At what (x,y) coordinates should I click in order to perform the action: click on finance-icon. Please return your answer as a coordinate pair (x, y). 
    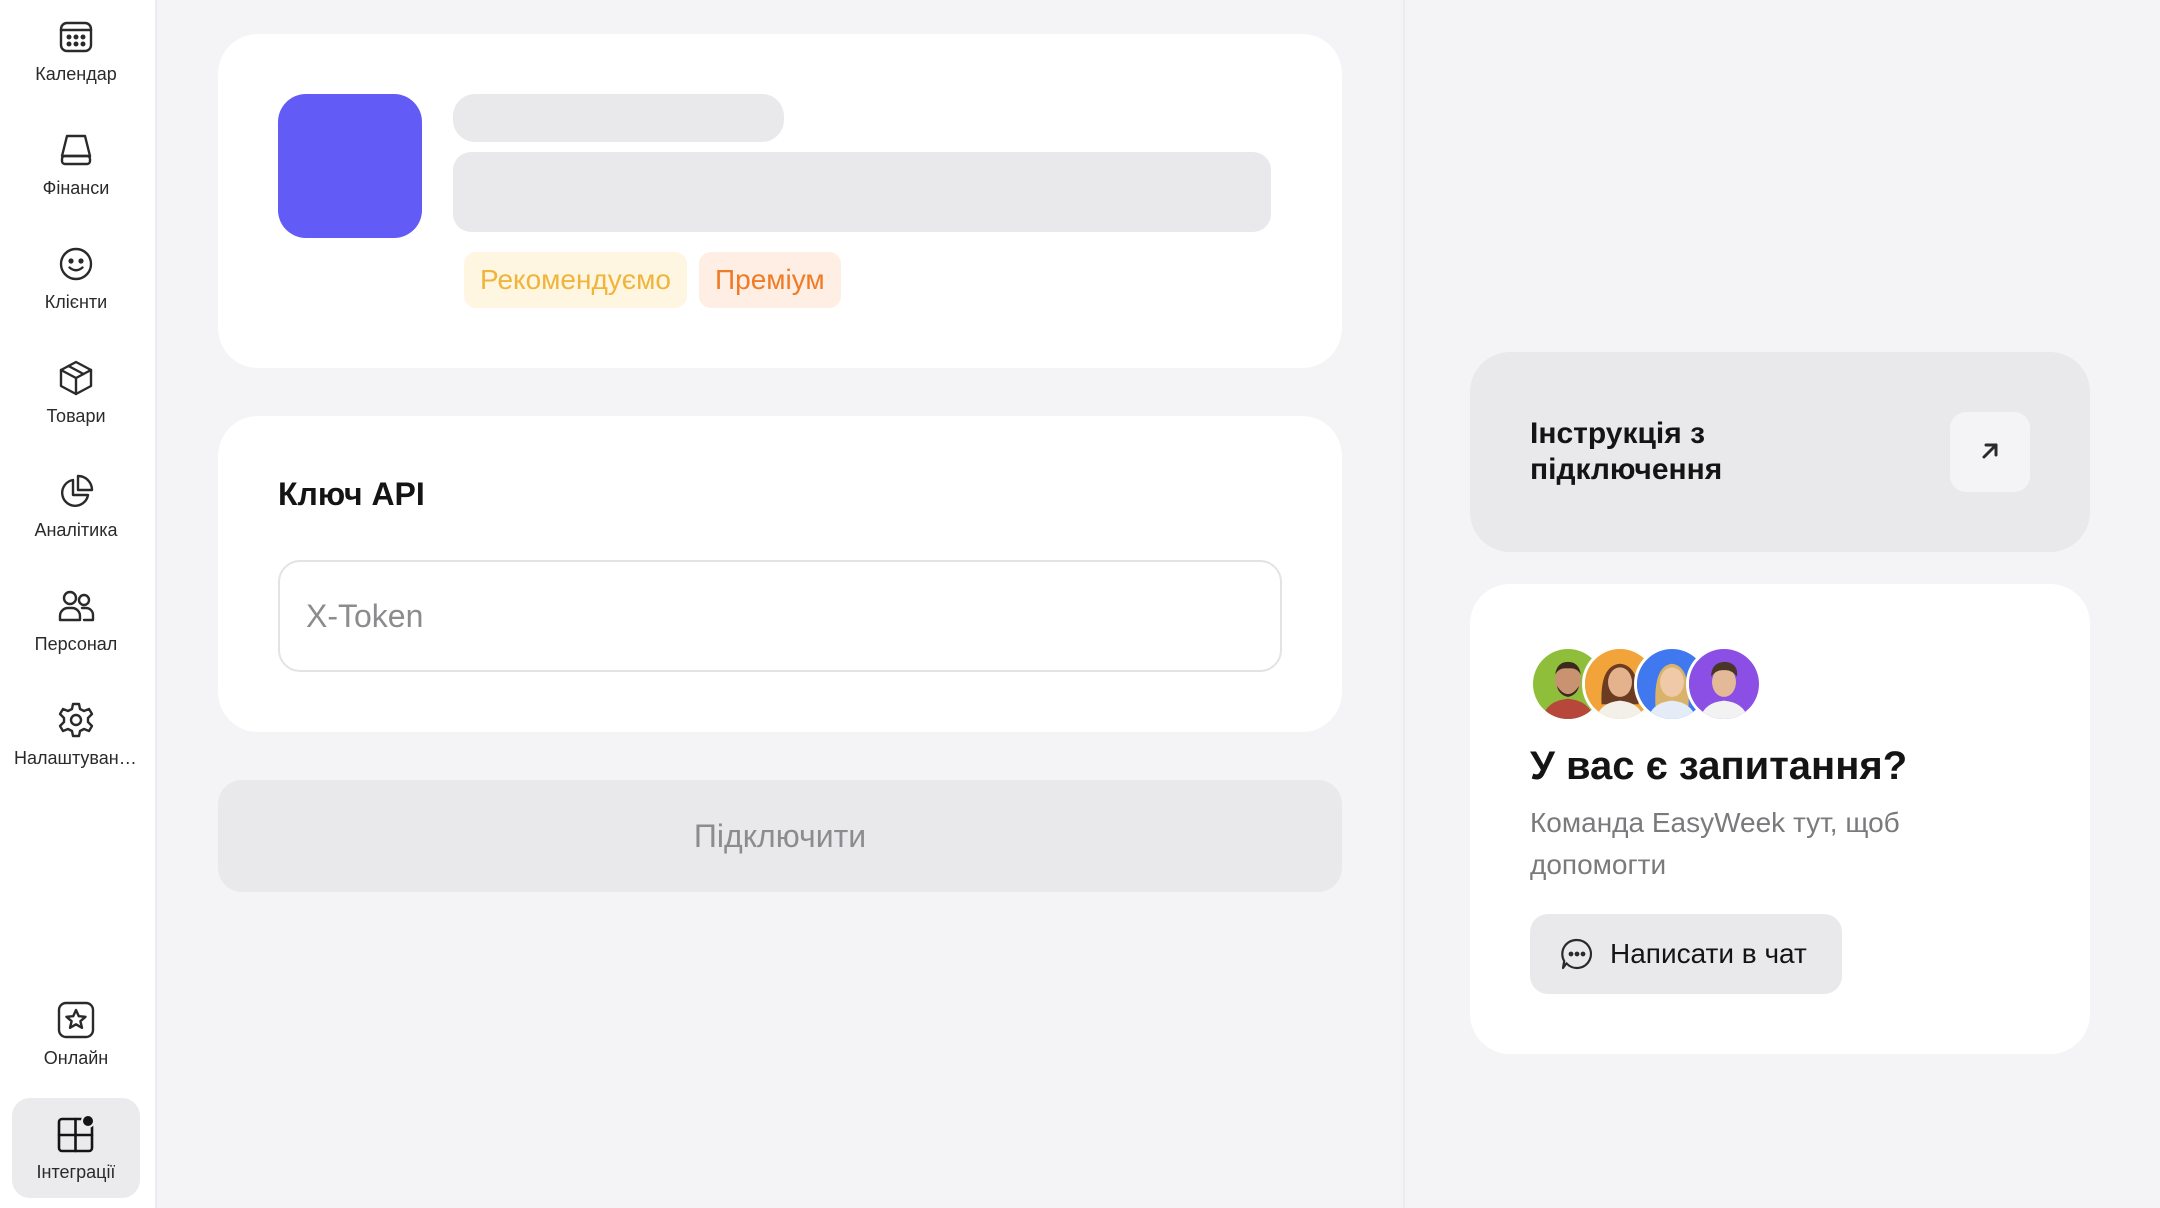
    Looking at the image, I should click on (76, 150).